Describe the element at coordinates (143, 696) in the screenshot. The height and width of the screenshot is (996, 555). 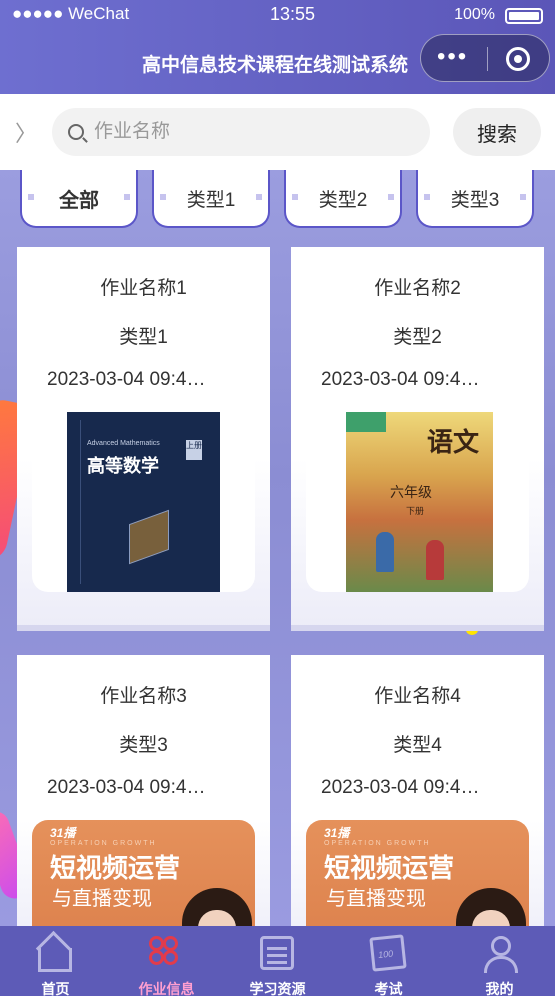
I see `homework-name: 作业名称3` at that location.